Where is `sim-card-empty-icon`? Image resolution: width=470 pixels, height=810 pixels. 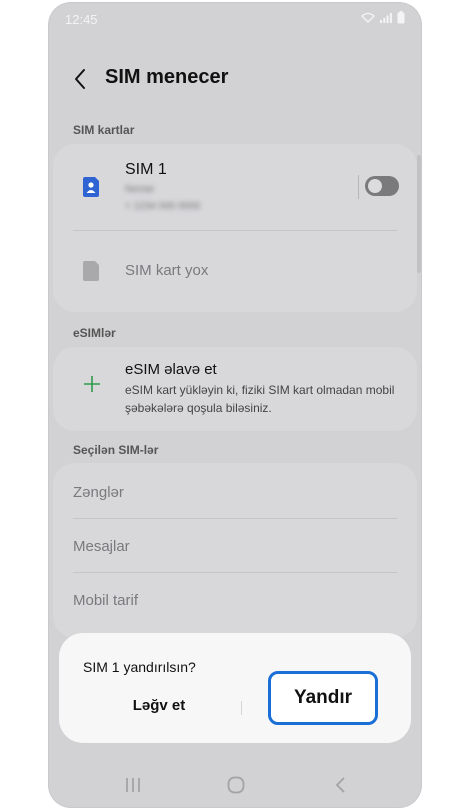
sim-card-empty-icon is located at coordinates (91, 271).